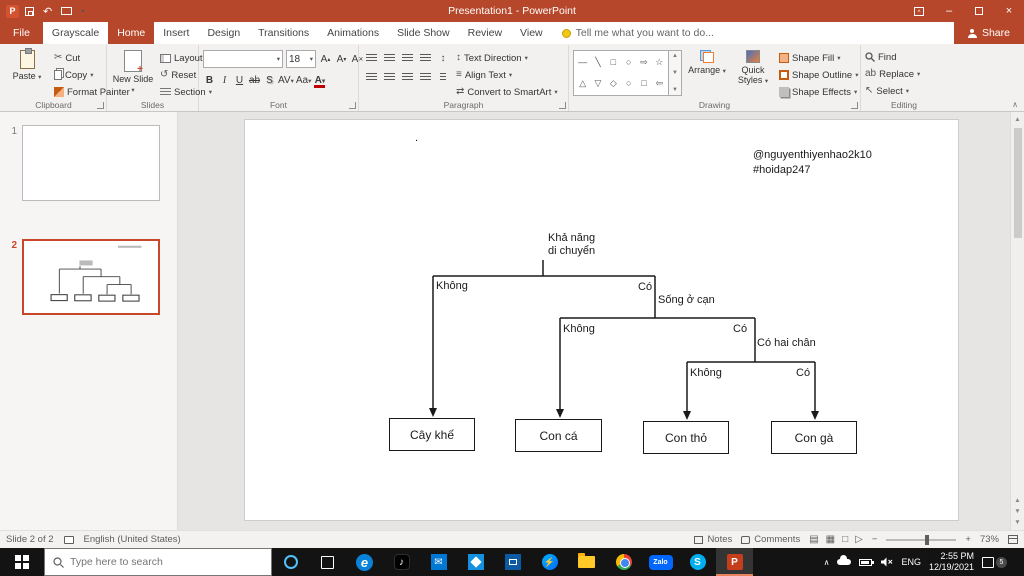 This screenshot has width=1024, height=576. I want to click on italic-button: I, so click(224, 80).